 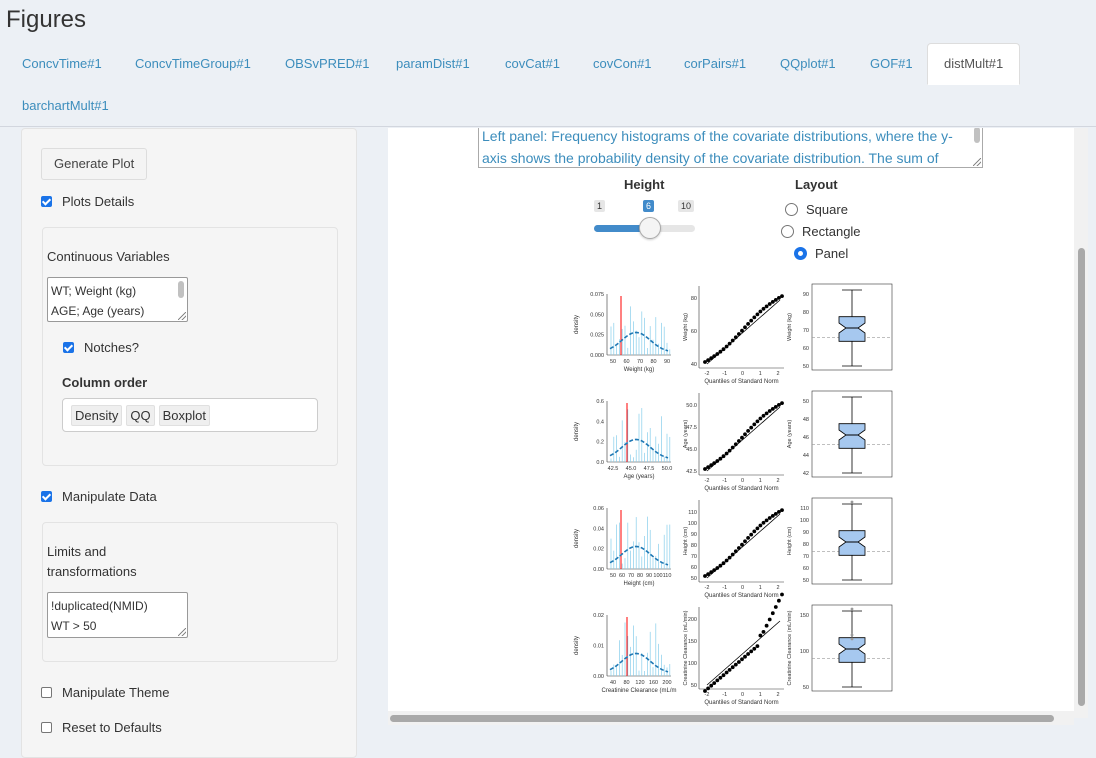 I want to click on textarea-scrollbar, so click(x=181, y=289).